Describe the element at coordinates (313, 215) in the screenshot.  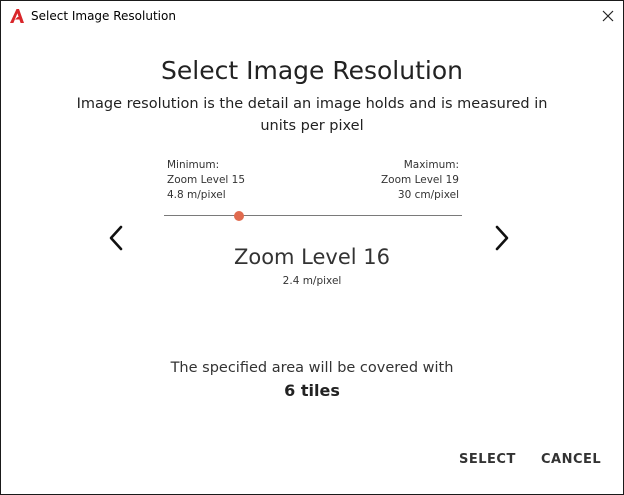
I see `zoom-slider-track` at that location.